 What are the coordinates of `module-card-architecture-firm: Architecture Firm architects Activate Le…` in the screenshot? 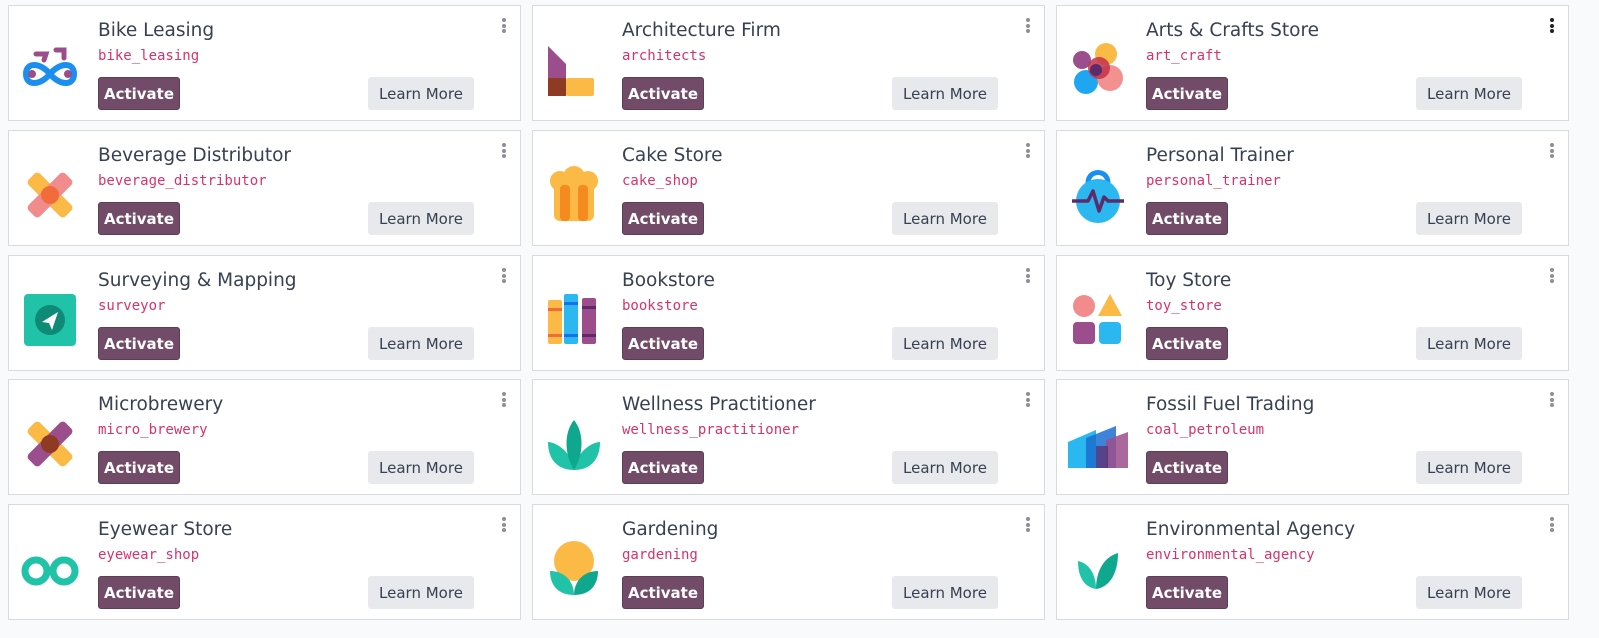 It's located at (788, 63).